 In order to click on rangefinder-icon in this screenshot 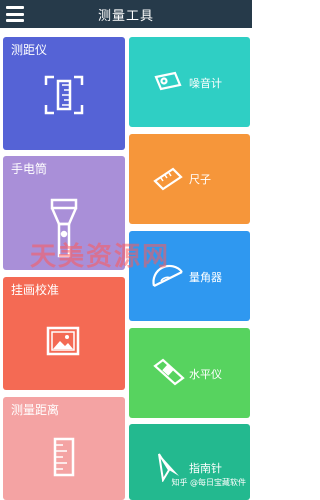, I will do `click(64, 95)`.